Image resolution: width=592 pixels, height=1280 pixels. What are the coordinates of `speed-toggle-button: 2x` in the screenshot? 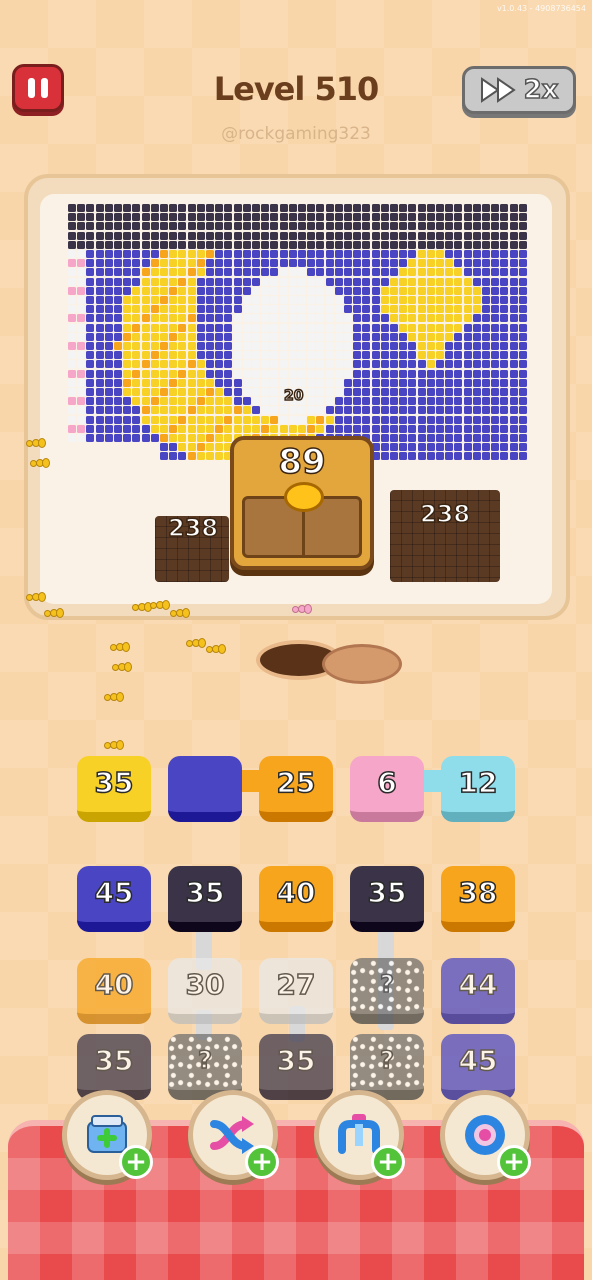 It's located at (519, 90).